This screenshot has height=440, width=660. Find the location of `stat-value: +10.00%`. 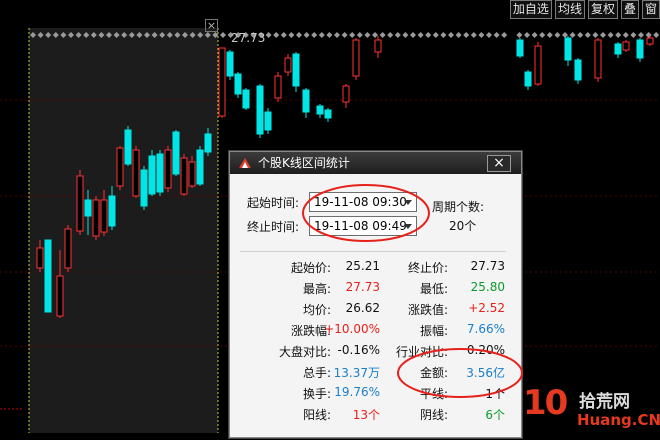

stat-value: +10.00% is located at coordinates (352, 329).